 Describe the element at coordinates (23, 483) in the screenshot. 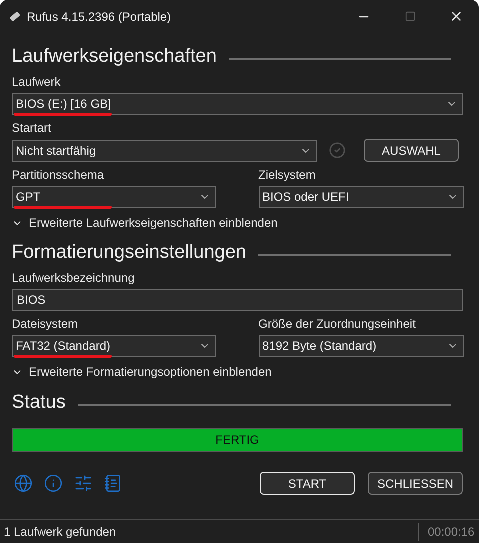

I see `globe-icon` at that location.